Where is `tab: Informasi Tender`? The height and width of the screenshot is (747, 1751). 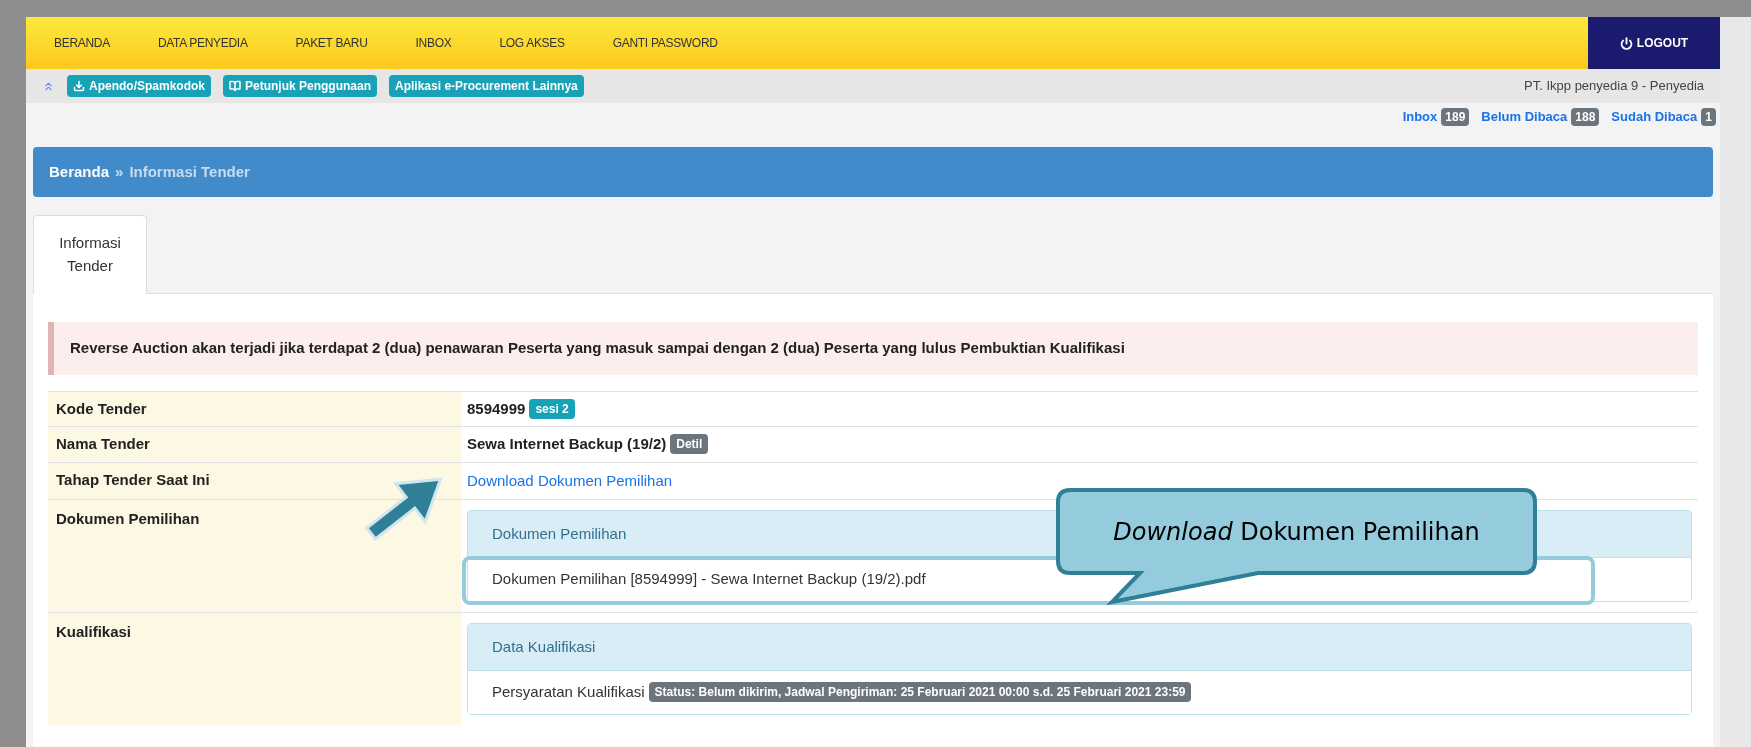
tab: Informasi Tender is located at coordinates (90, 254).